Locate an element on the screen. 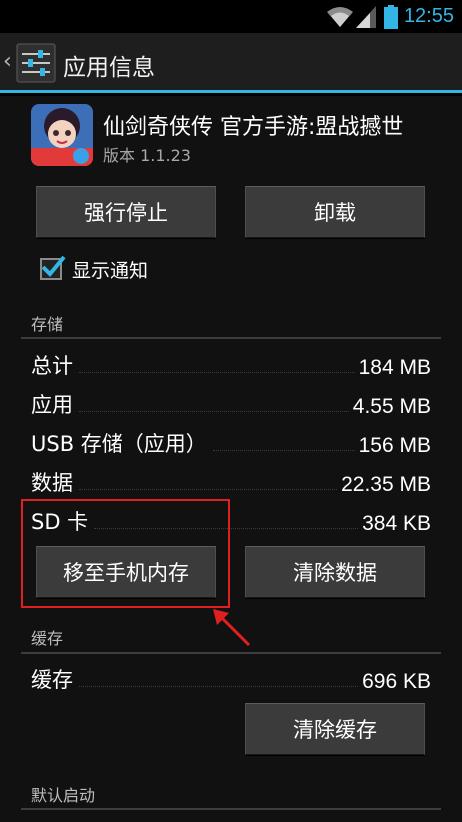 The width and height of the screenshot is (462, 822). back-caret-icon: ‹ is located at coordinates (7, 61).